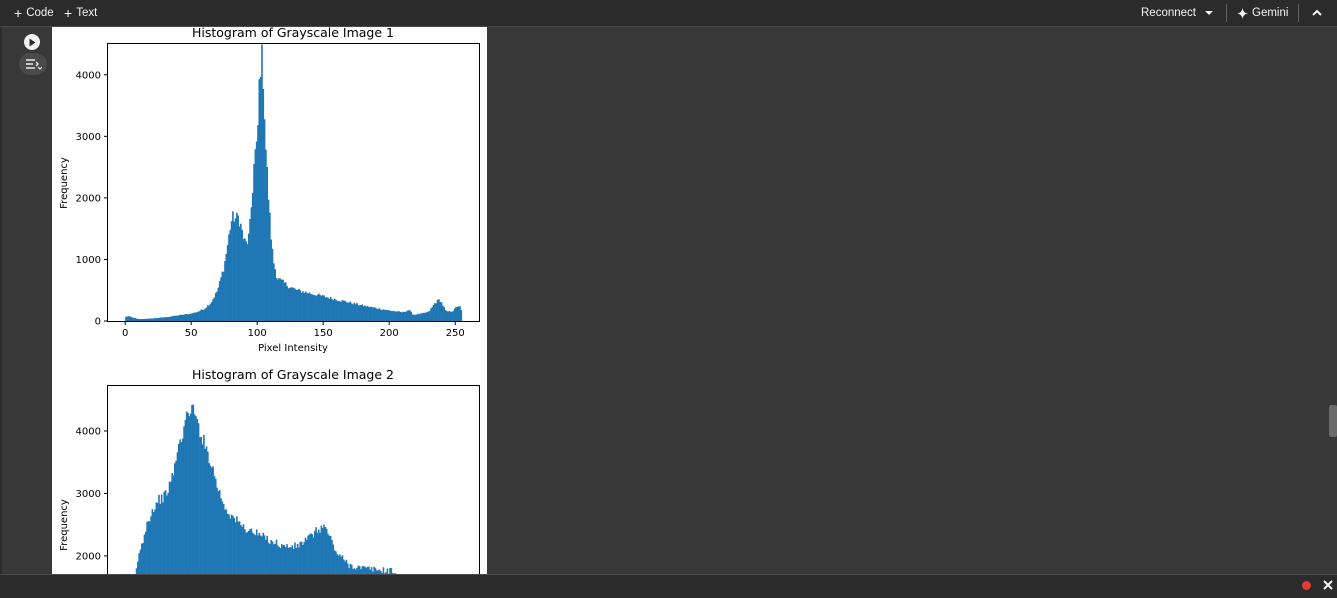 Image resolution: width=1337 pixels, height=598 pixels. Describe the element at coordinates (1333, 421) in the screenshot. I see `scrollbar-thumb` at that location.